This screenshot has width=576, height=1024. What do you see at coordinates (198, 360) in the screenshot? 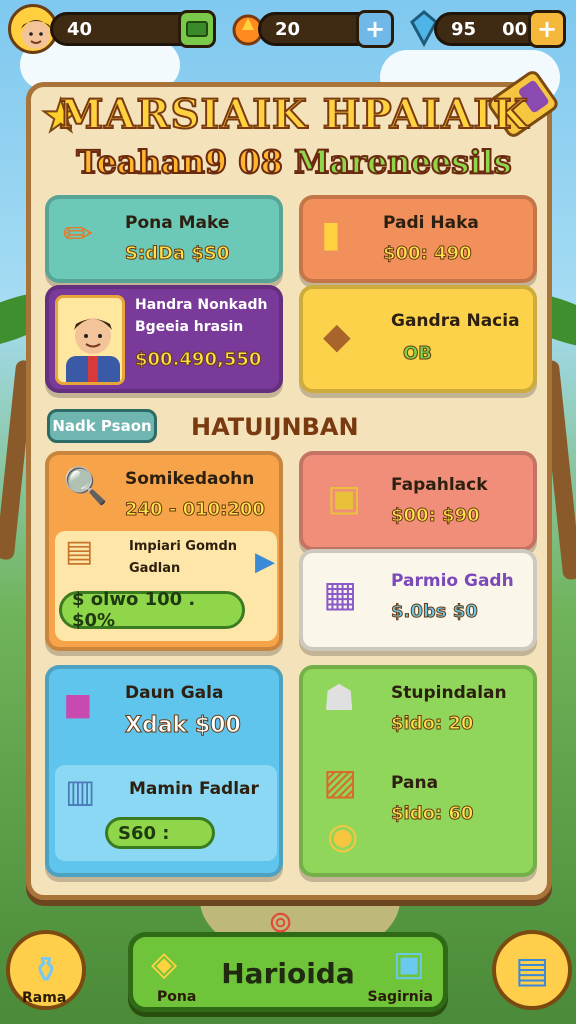
I see `card-price: $00.490,550` at bounding box center [198, 360].